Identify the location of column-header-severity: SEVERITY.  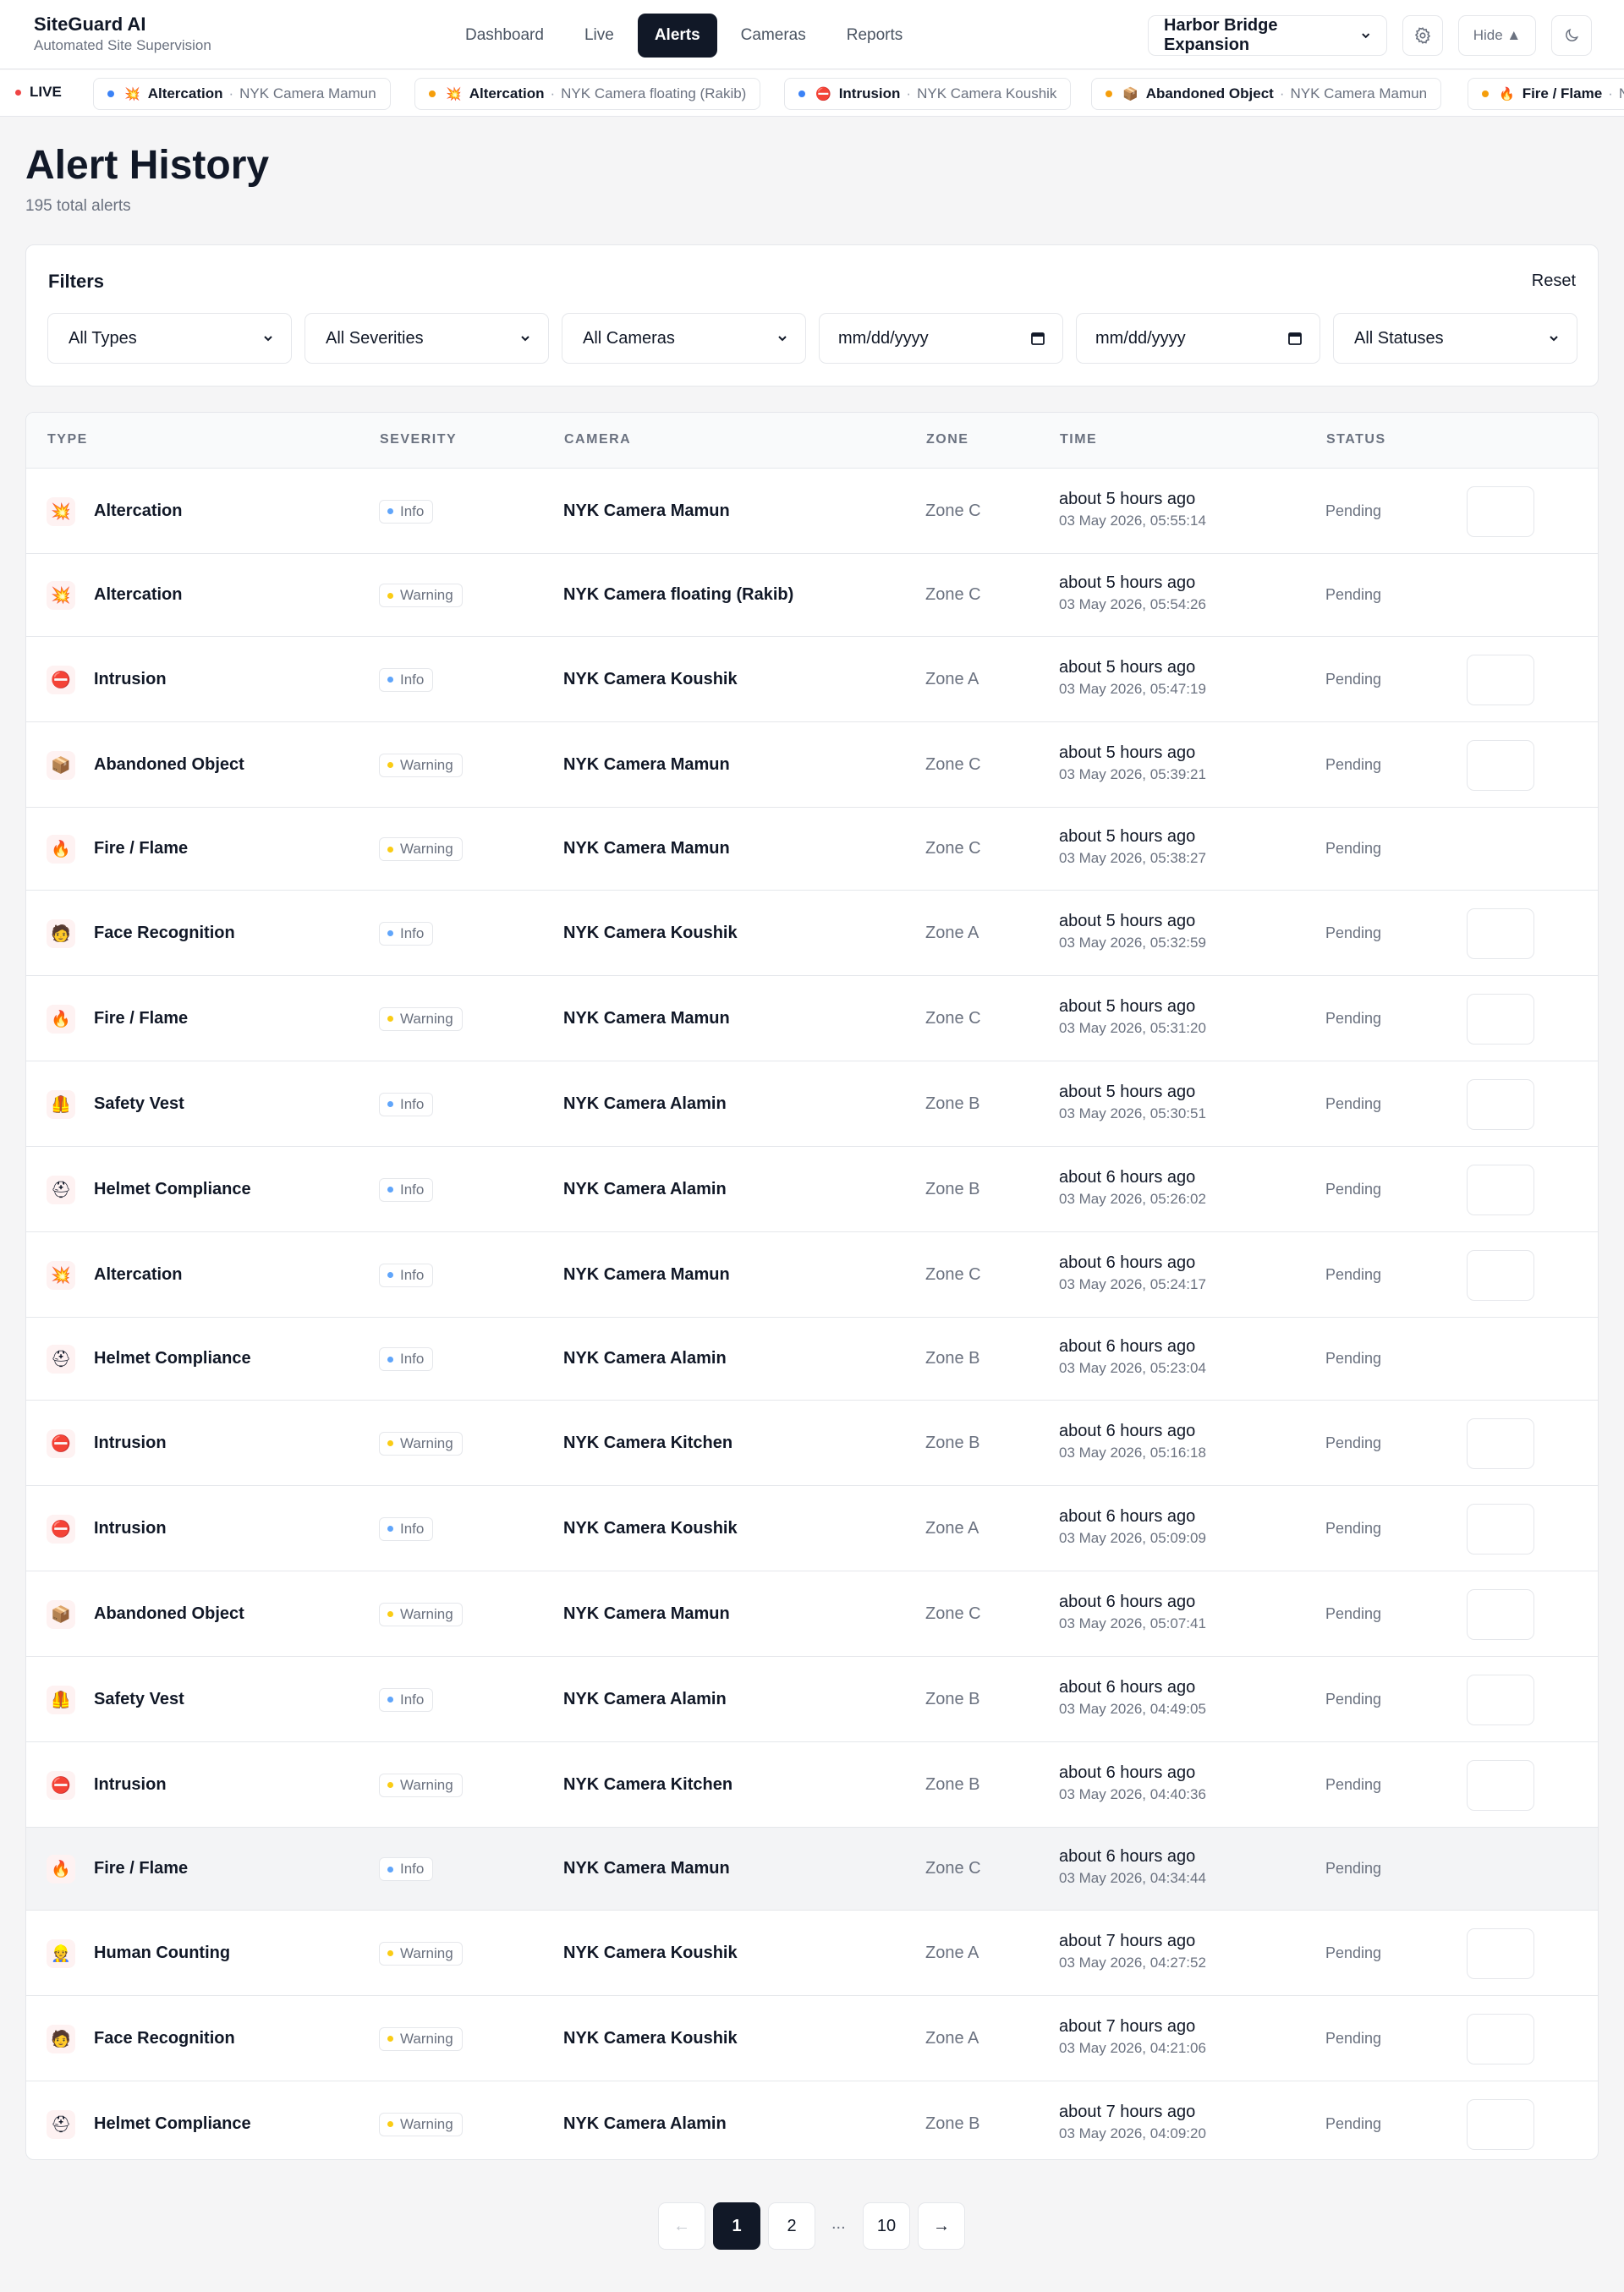
(418, 439).